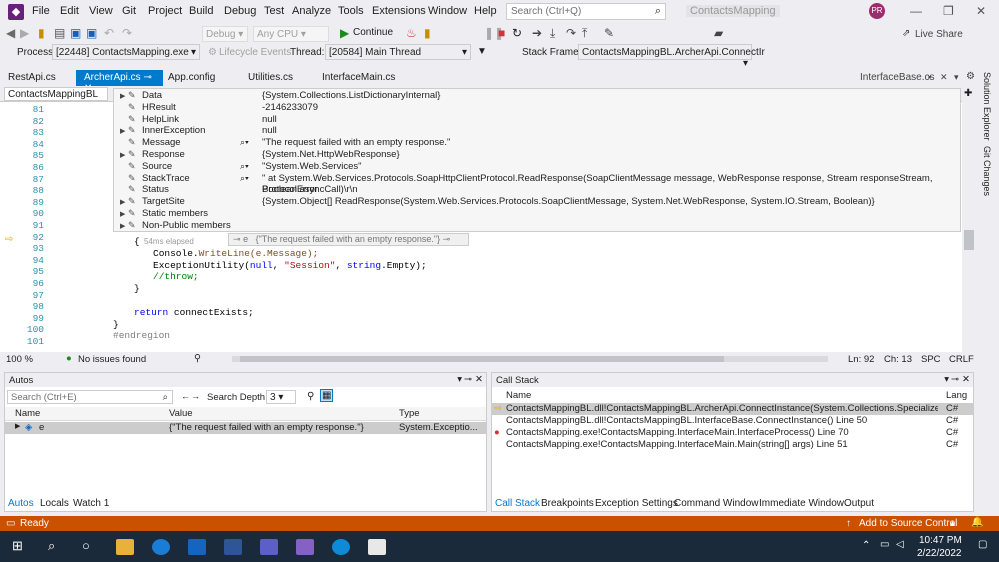 The width and height of the screenshot is (999, 562). Describe the element at coordinates (969, 240) in the screenshot. I see `scroll-thumb` at that location.